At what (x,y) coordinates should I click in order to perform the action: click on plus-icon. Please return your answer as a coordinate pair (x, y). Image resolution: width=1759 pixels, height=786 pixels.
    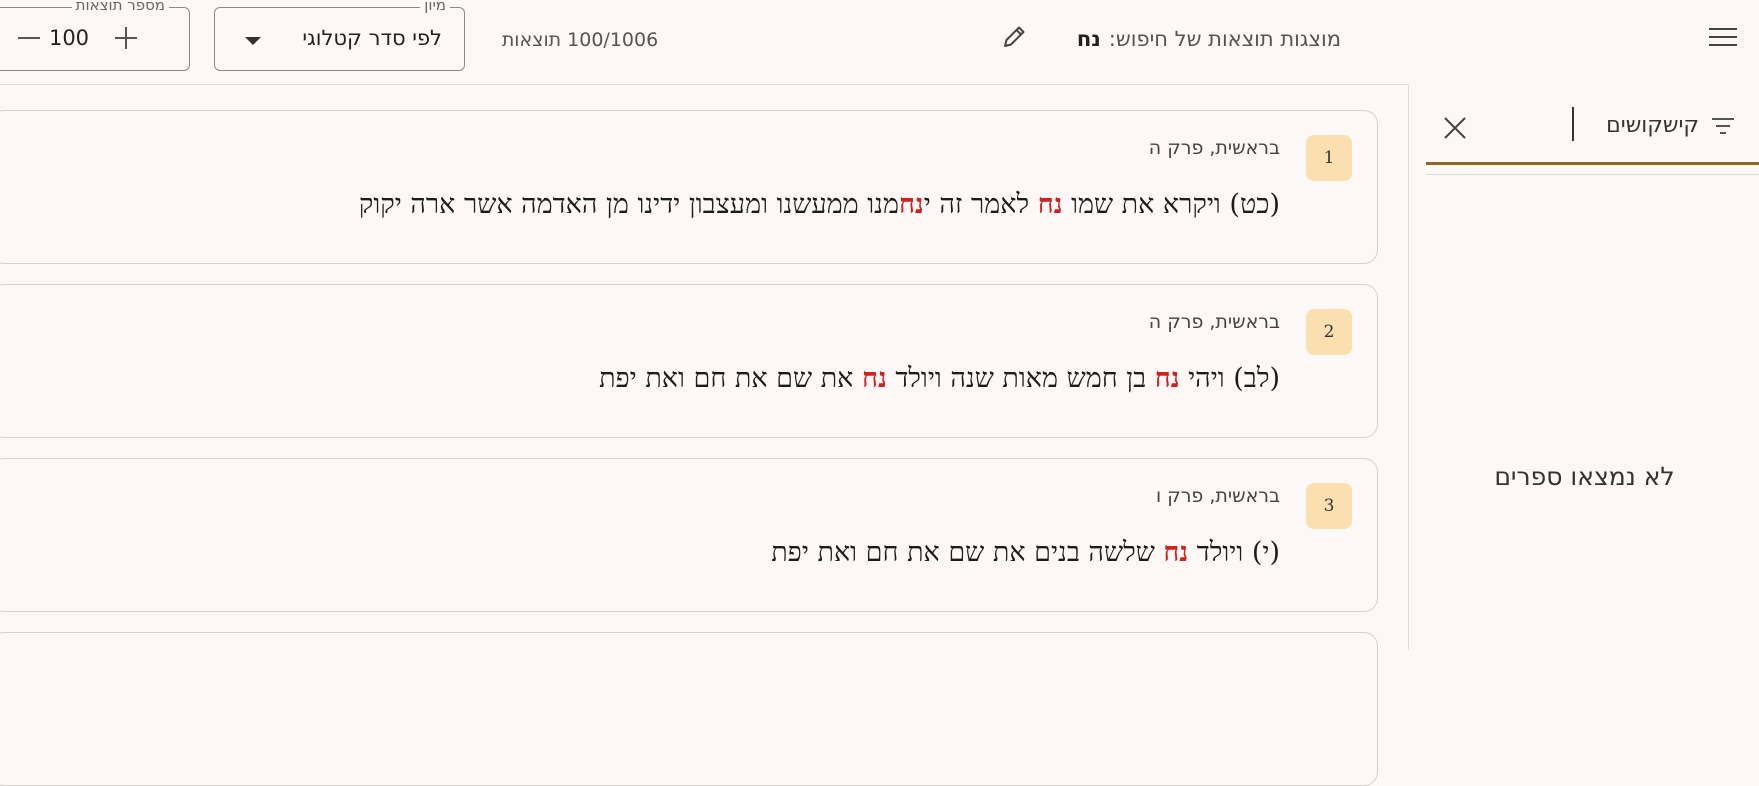
    Looking at the image, I should click on (126, 38).